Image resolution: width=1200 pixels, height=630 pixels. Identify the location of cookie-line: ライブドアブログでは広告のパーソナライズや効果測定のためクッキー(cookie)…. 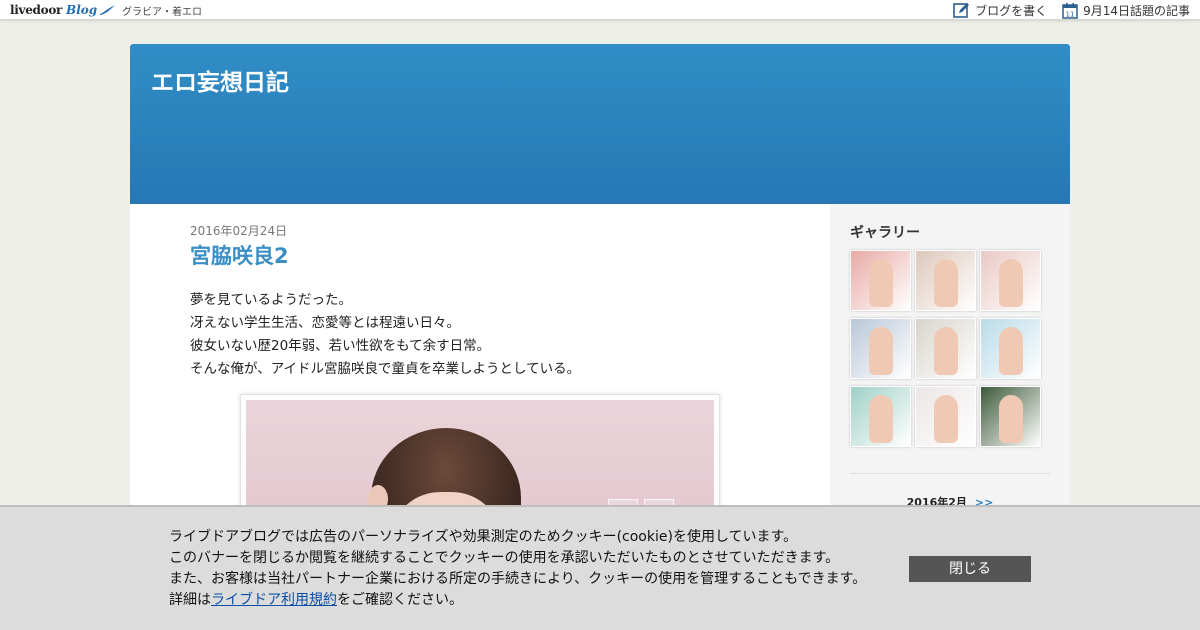
(483, 537).